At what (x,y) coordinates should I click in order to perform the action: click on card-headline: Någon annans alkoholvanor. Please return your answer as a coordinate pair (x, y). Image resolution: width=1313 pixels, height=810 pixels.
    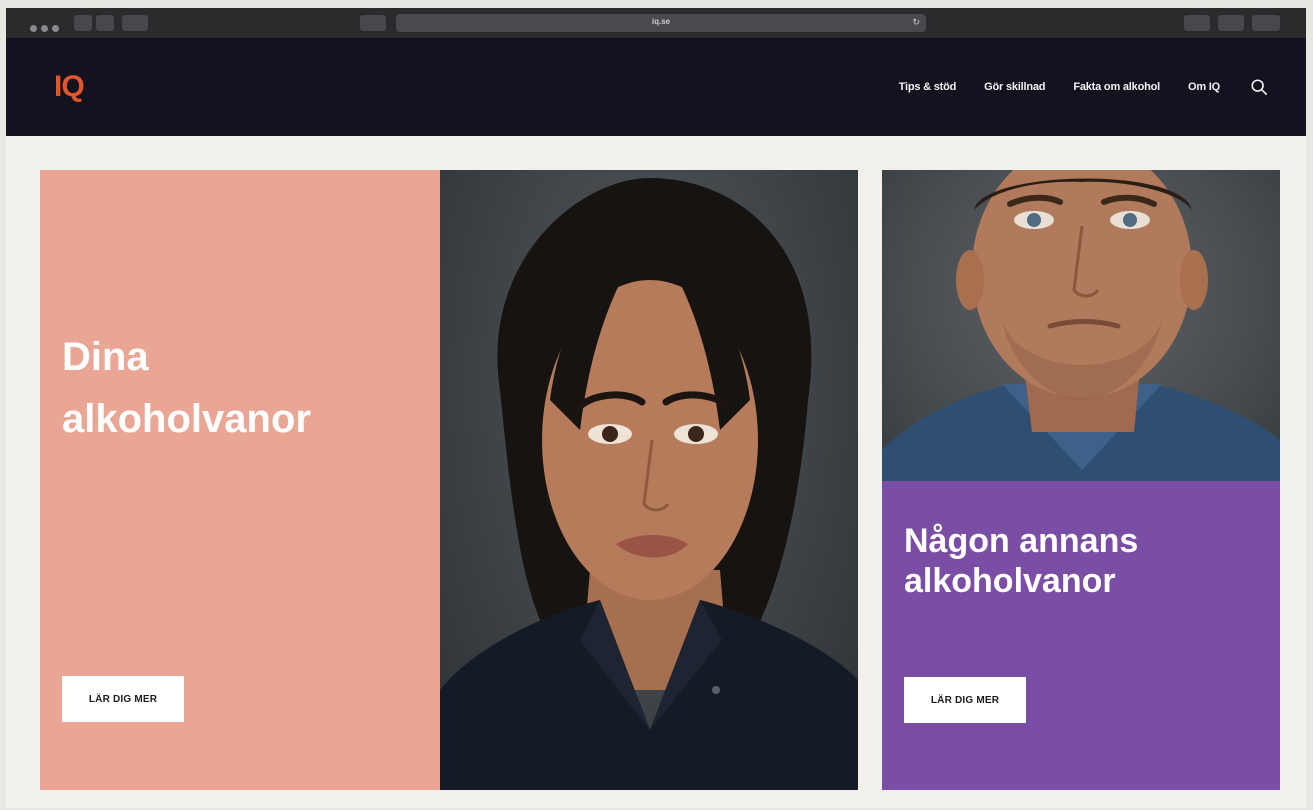
    Looking at the image, I should click on (1021, 561).